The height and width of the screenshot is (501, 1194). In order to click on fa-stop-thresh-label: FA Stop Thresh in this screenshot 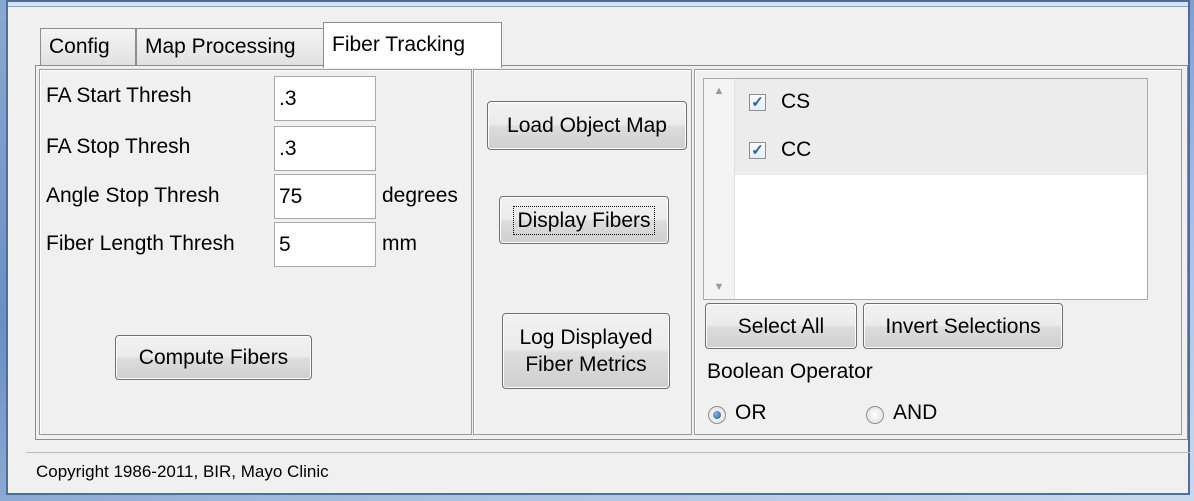, I will do `click(118, 146)`.